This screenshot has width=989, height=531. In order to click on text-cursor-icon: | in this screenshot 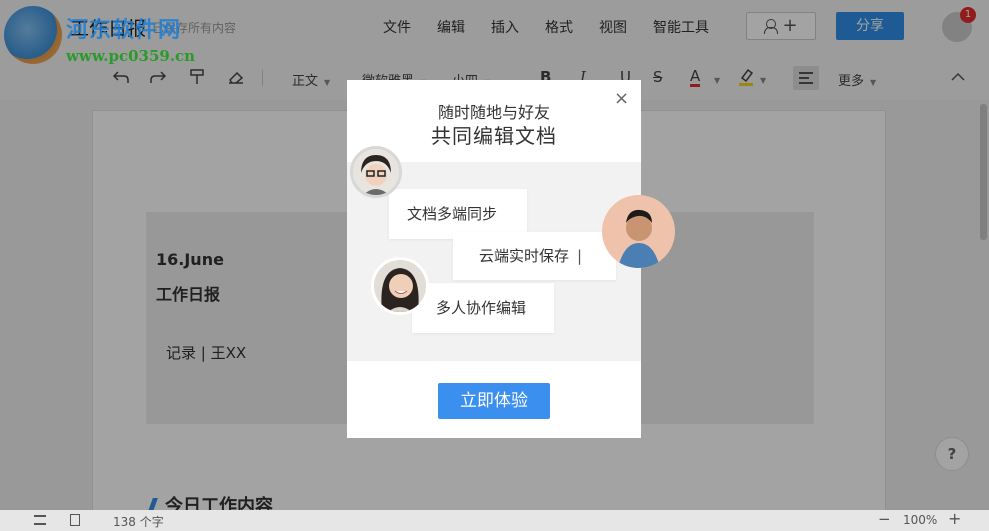, I will do `click(580, 256)`.